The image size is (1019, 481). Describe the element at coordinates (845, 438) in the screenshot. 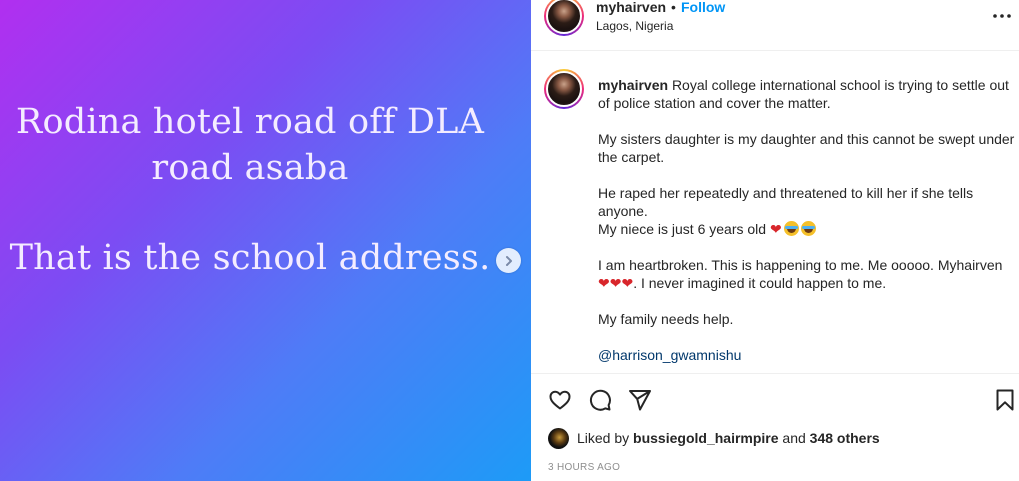

I see `likes-count-link: 348 others` at that location.